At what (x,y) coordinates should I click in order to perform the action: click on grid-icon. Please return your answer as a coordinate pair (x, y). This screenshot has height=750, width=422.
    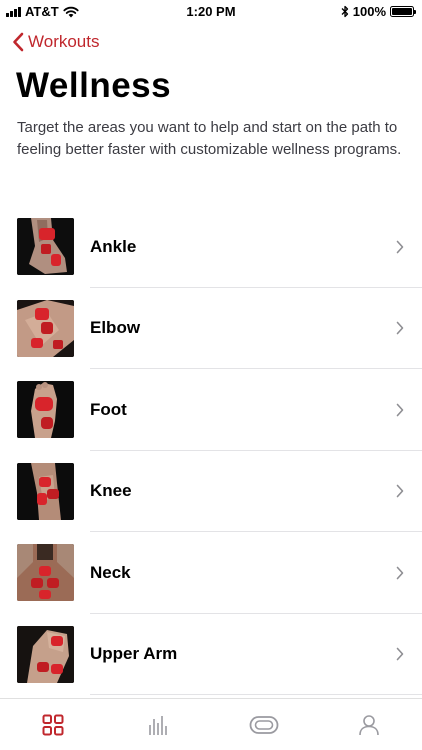
    Looking at the image, I should click on (53, 724).